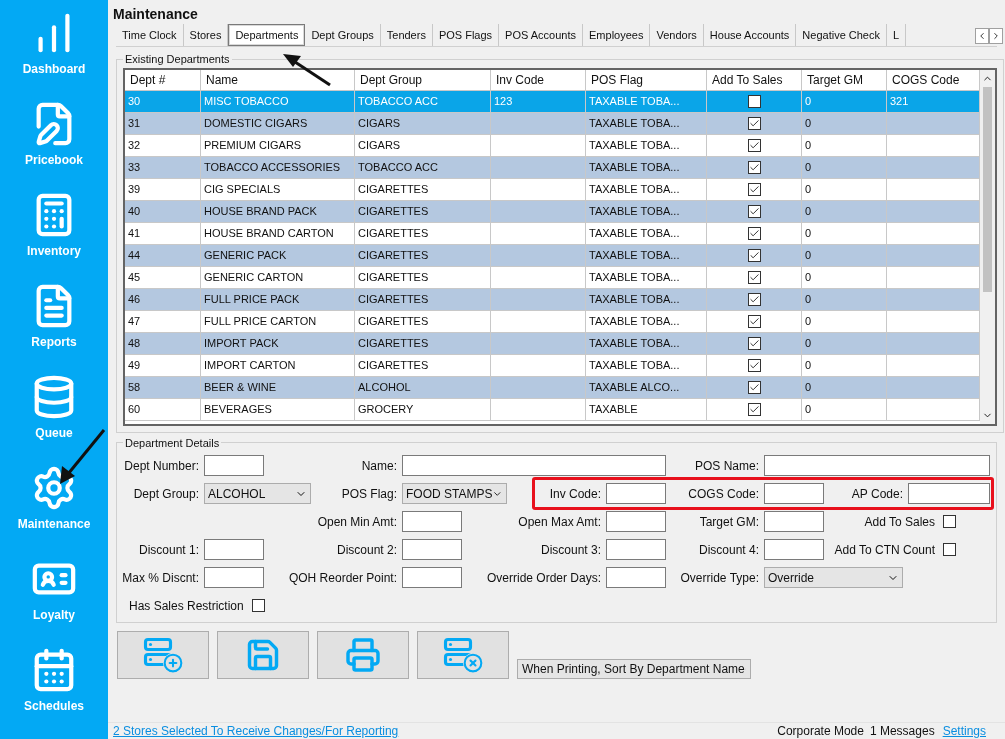  What do you see at coordinates (257, 493) in the screenshot?
I see `dropdown: ALCOHOL` at bounding box center [257, 493].